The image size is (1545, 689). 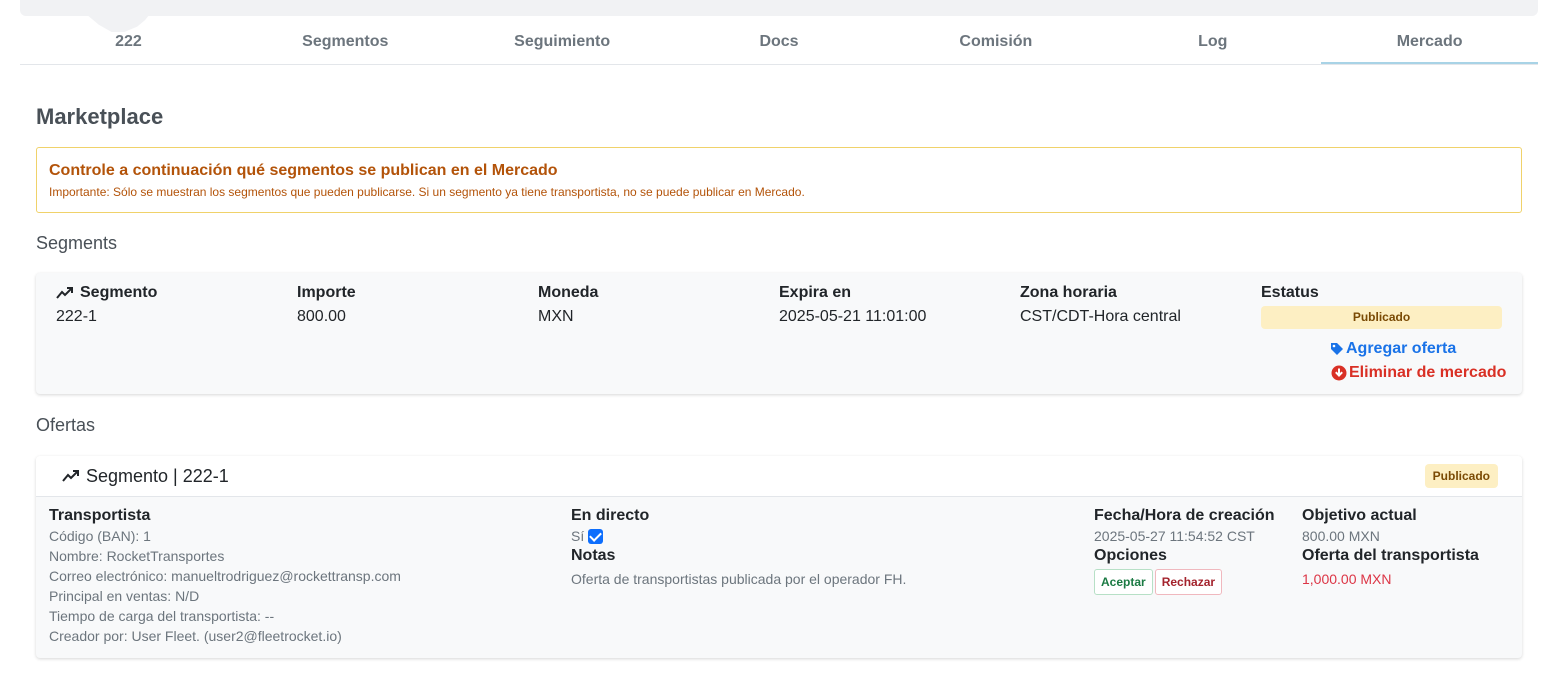 I want to click on currency-header: Moneda, so click(x=568, y=292).